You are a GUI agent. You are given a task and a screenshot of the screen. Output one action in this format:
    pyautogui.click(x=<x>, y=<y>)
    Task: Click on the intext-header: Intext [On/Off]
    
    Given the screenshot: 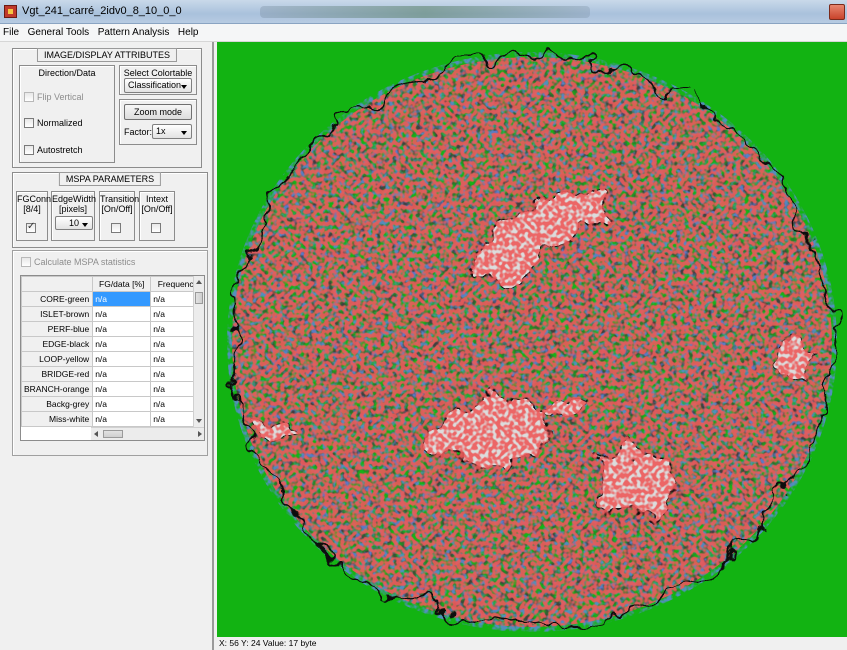 What is the action you would take?
    pyautogui.click(x=157, y=204)
    